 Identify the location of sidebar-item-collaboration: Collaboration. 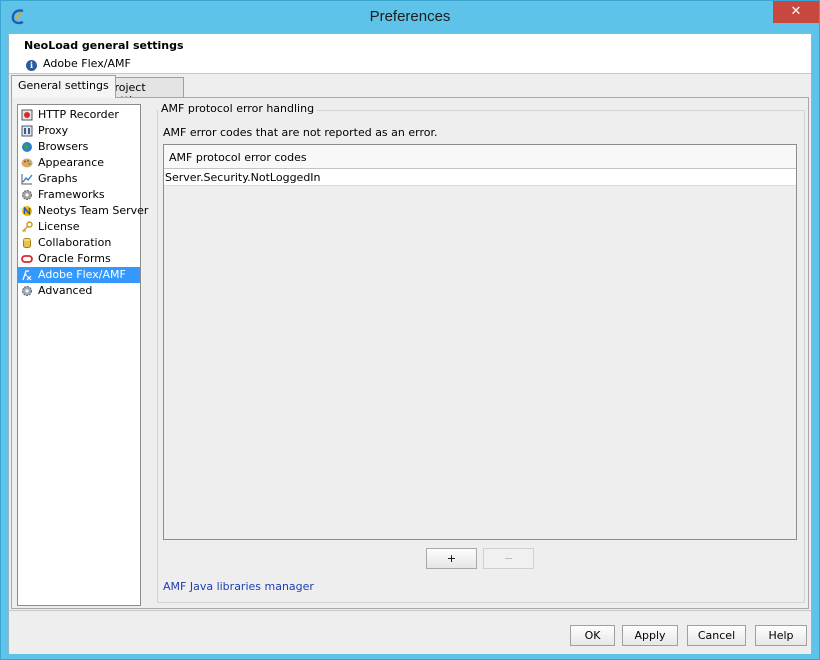
(79, 243).